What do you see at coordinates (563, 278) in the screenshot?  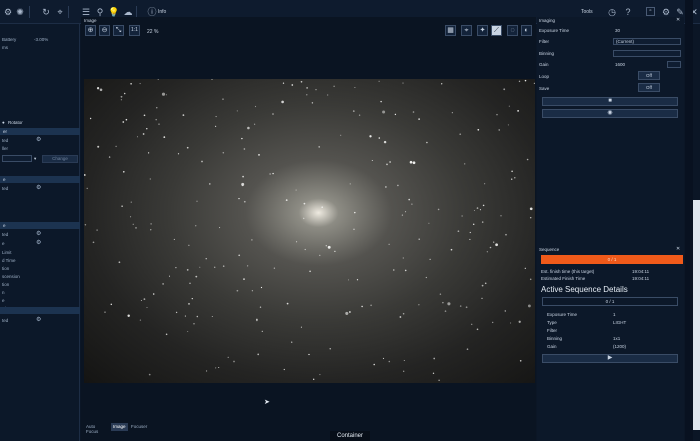 I see `est-finish-time-label: Estimated Finish Time` at bounding box center [563, 278].